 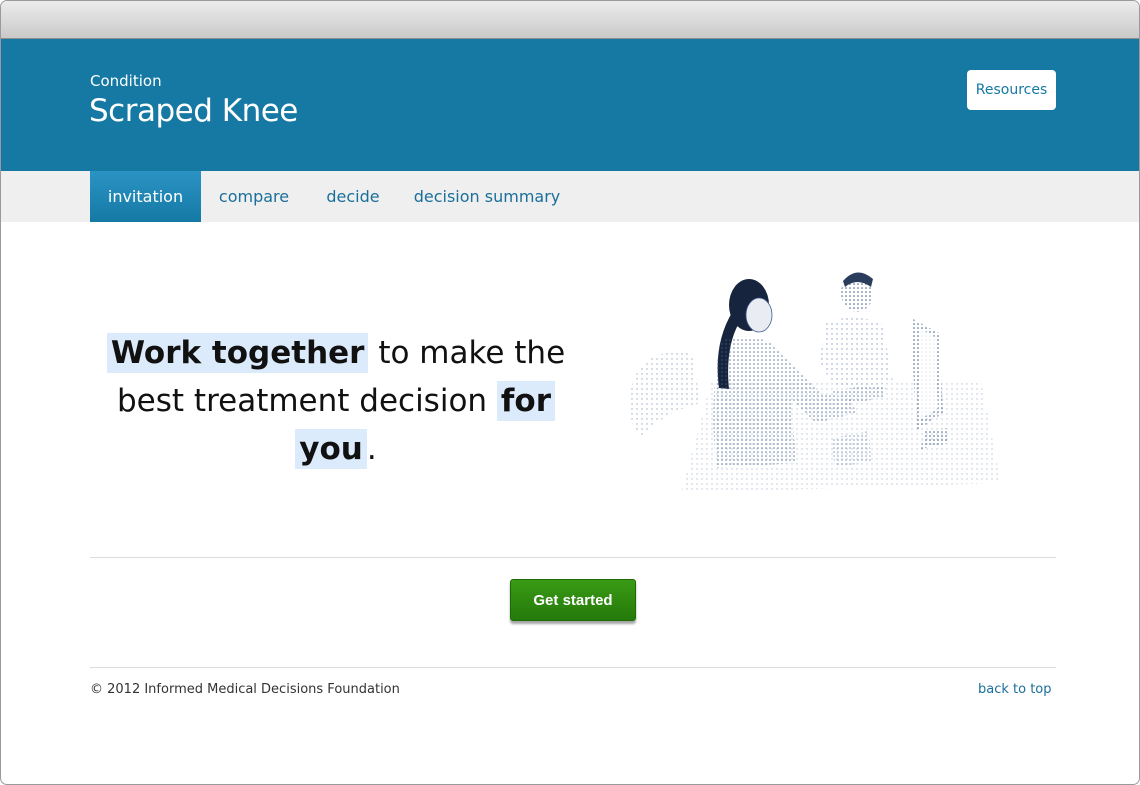 I want to click on window-titlebar, so click(x=570, y=20).